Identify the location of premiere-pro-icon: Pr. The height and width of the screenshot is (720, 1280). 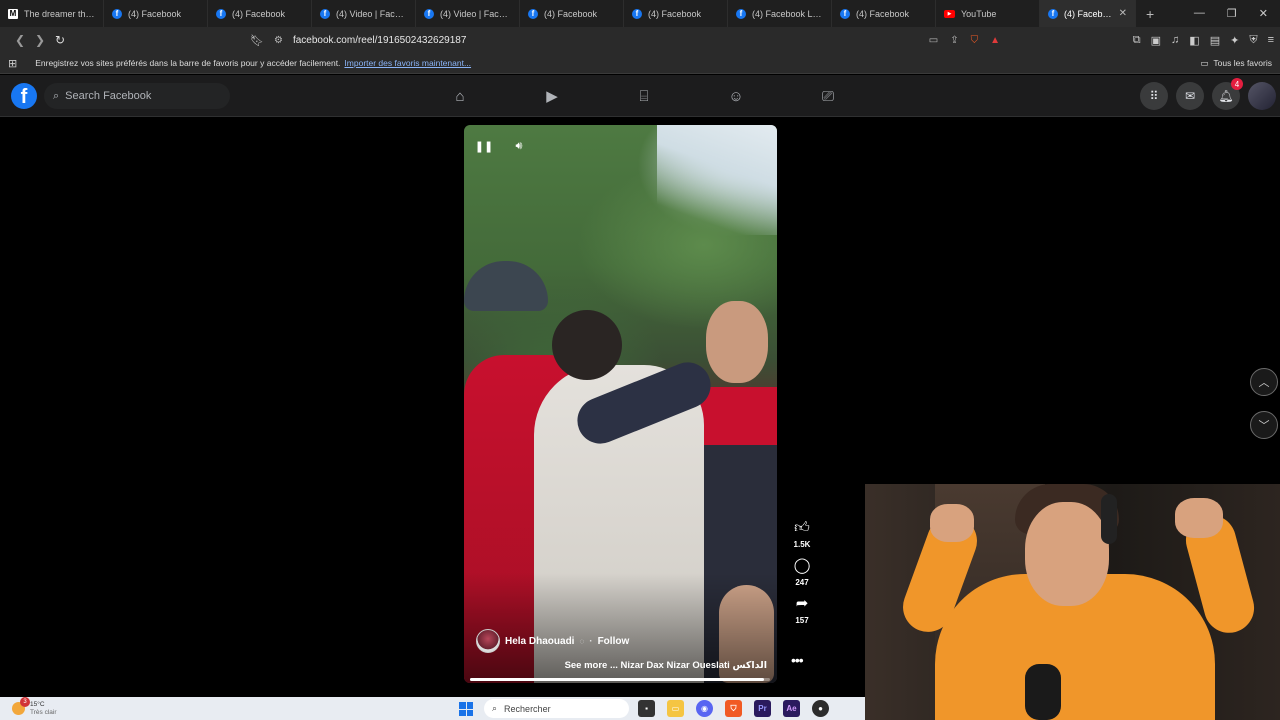
(762, 708).